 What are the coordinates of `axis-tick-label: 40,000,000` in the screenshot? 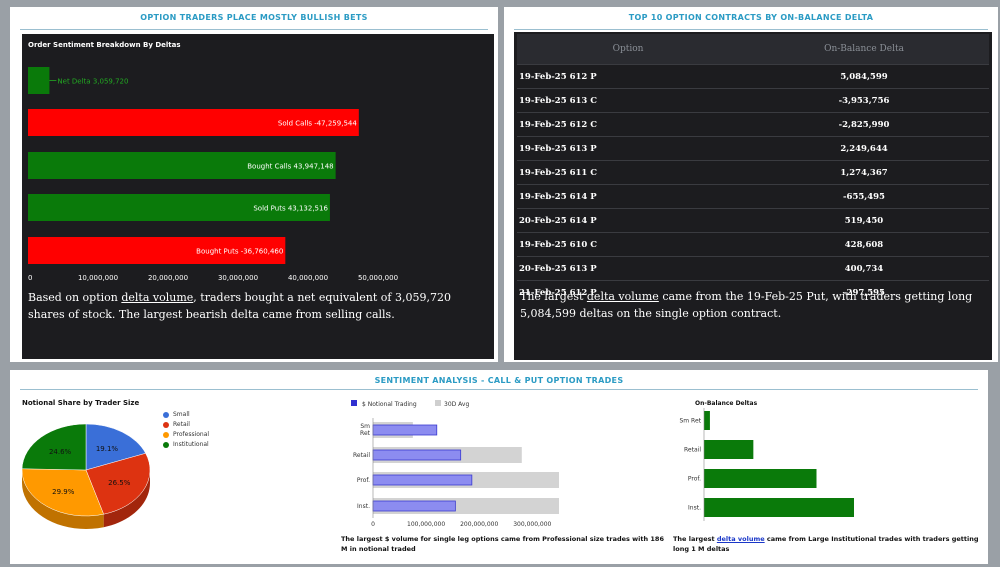 It's located at (308, 278).